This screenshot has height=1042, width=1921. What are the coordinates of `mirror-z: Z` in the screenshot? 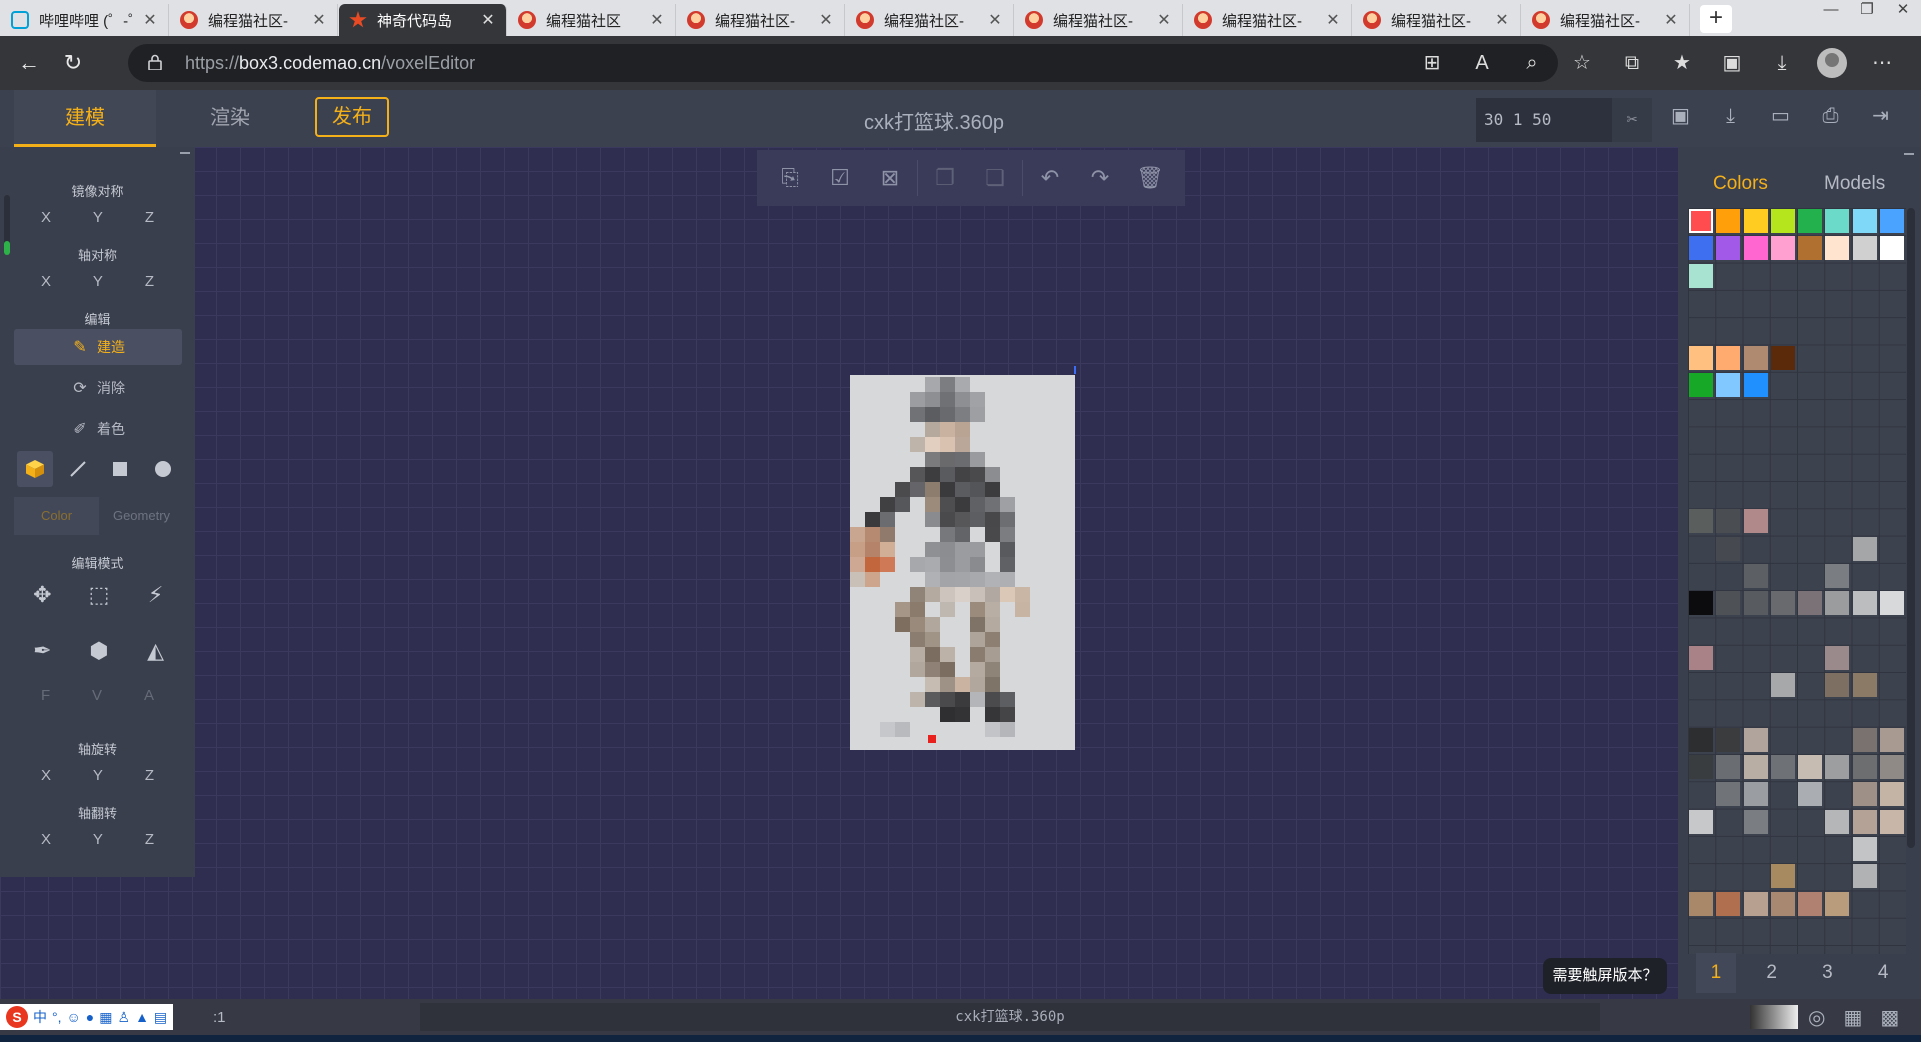 It's located at (149, 217).